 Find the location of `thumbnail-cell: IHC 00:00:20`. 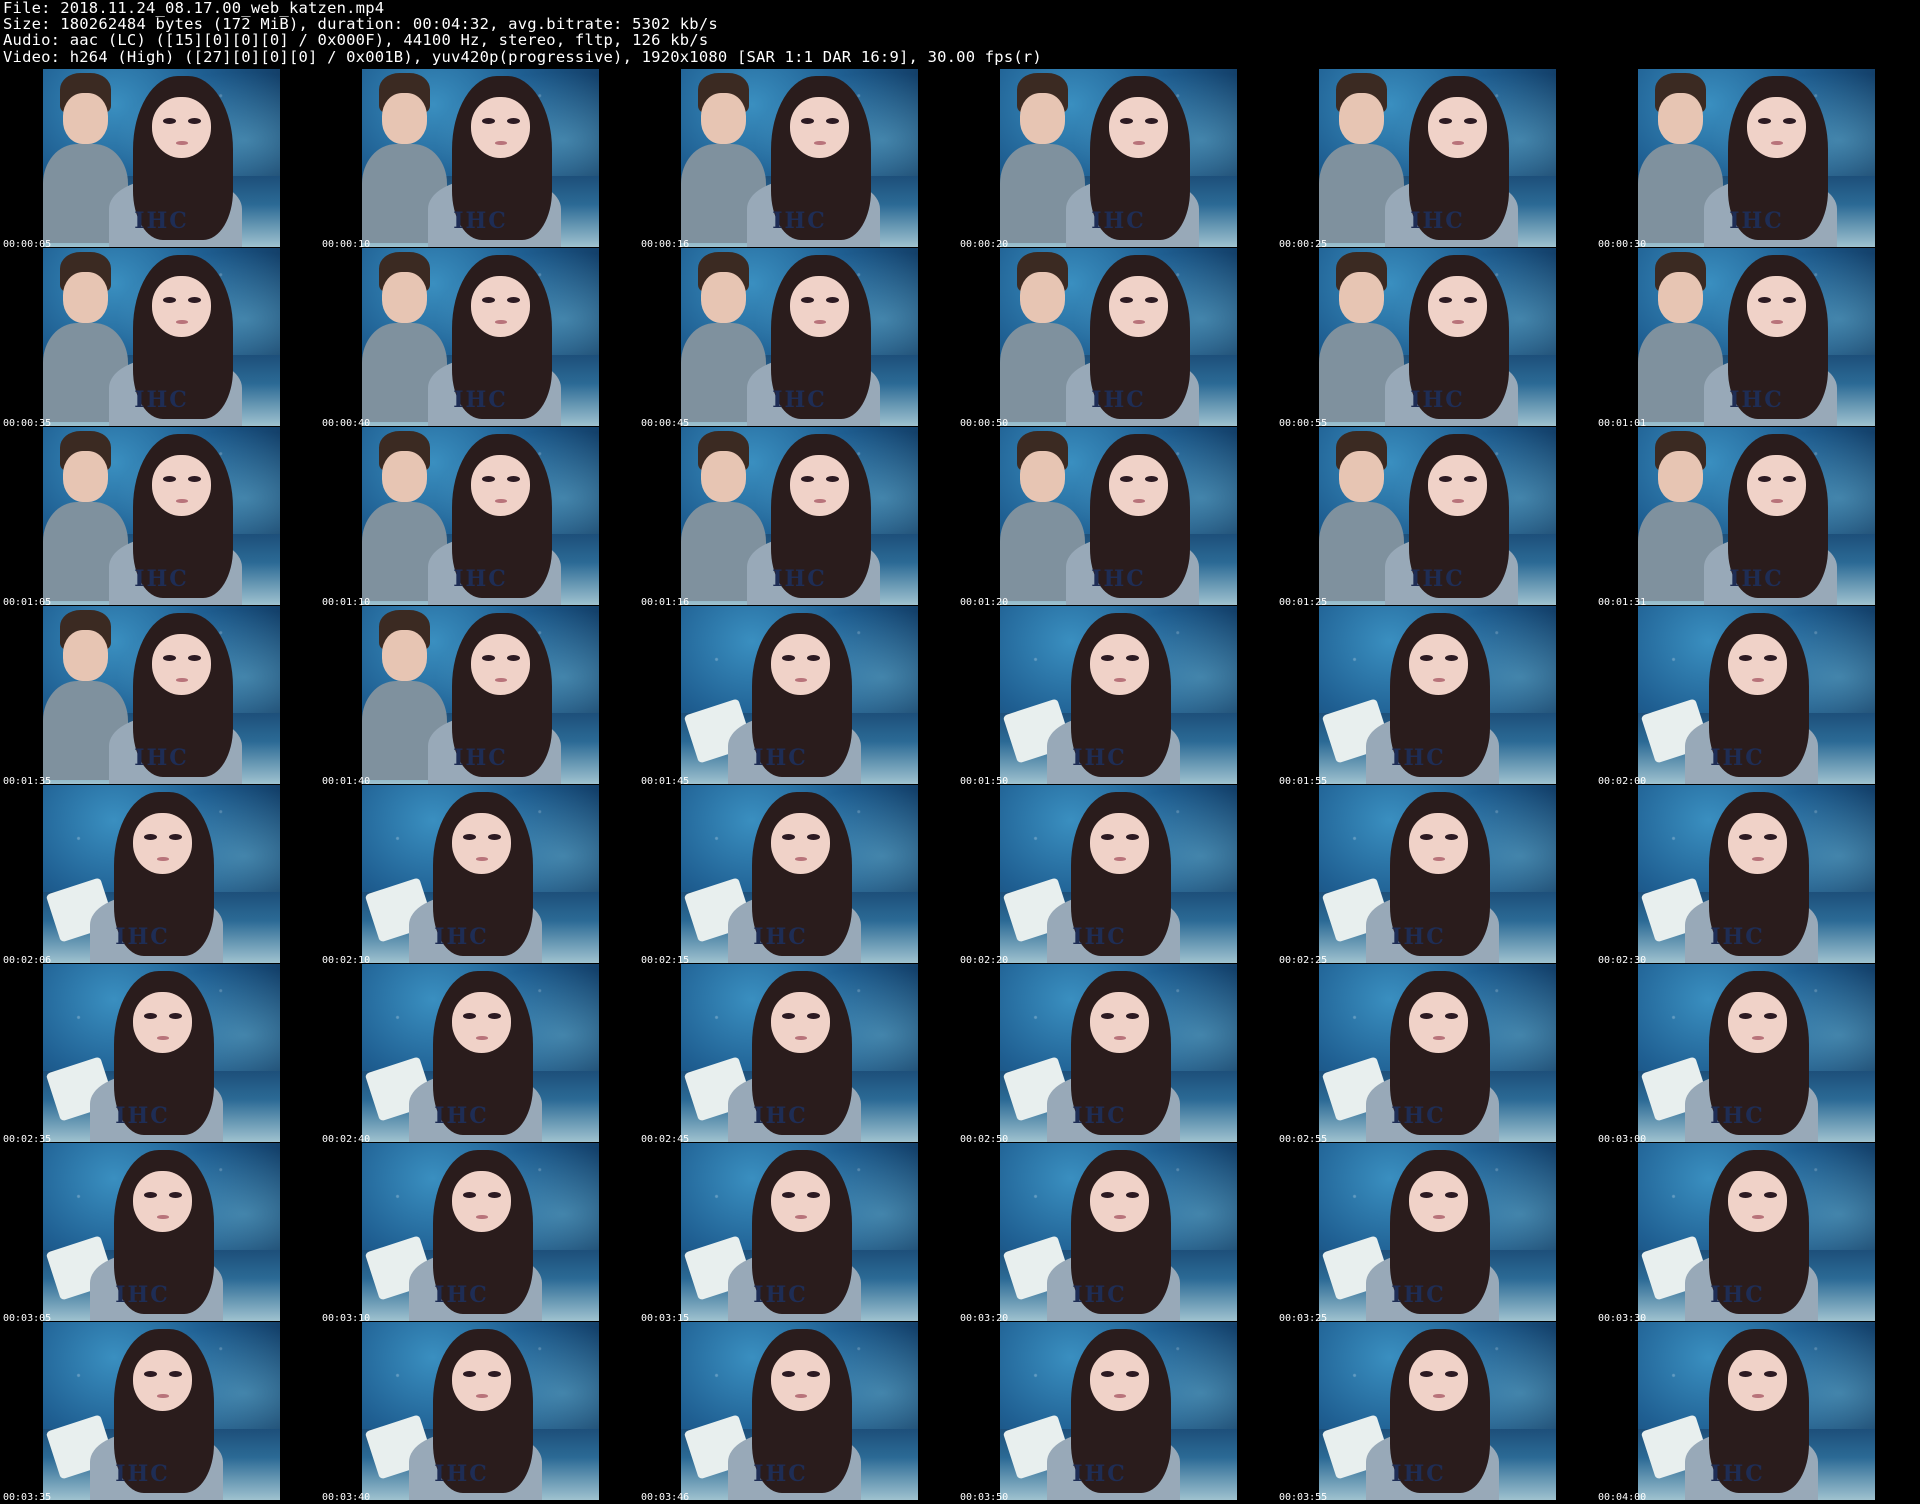

thumbnail-cell: IHC 00:00:20 is located at coordinates (1116, 159).